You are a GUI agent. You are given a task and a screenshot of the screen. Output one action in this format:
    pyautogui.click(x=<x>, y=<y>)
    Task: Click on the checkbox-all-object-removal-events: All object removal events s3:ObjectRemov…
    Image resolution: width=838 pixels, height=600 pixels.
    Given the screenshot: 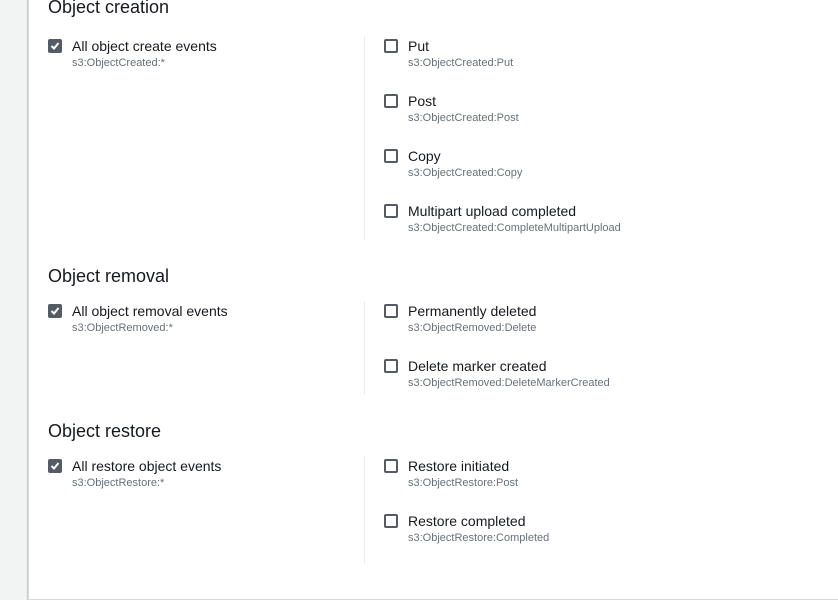 What is the action you would take?
    pyautogui.click(x=198, y=320)
    